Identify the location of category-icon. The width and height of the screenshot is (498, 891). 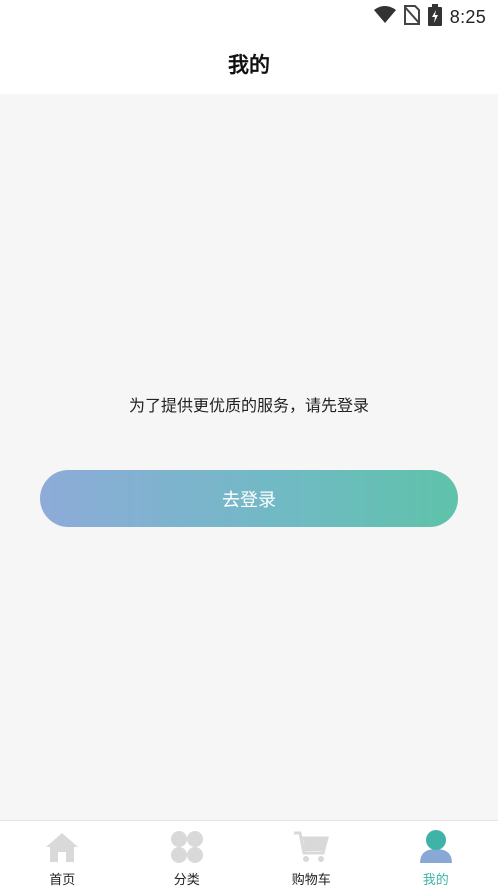
(187, 847).